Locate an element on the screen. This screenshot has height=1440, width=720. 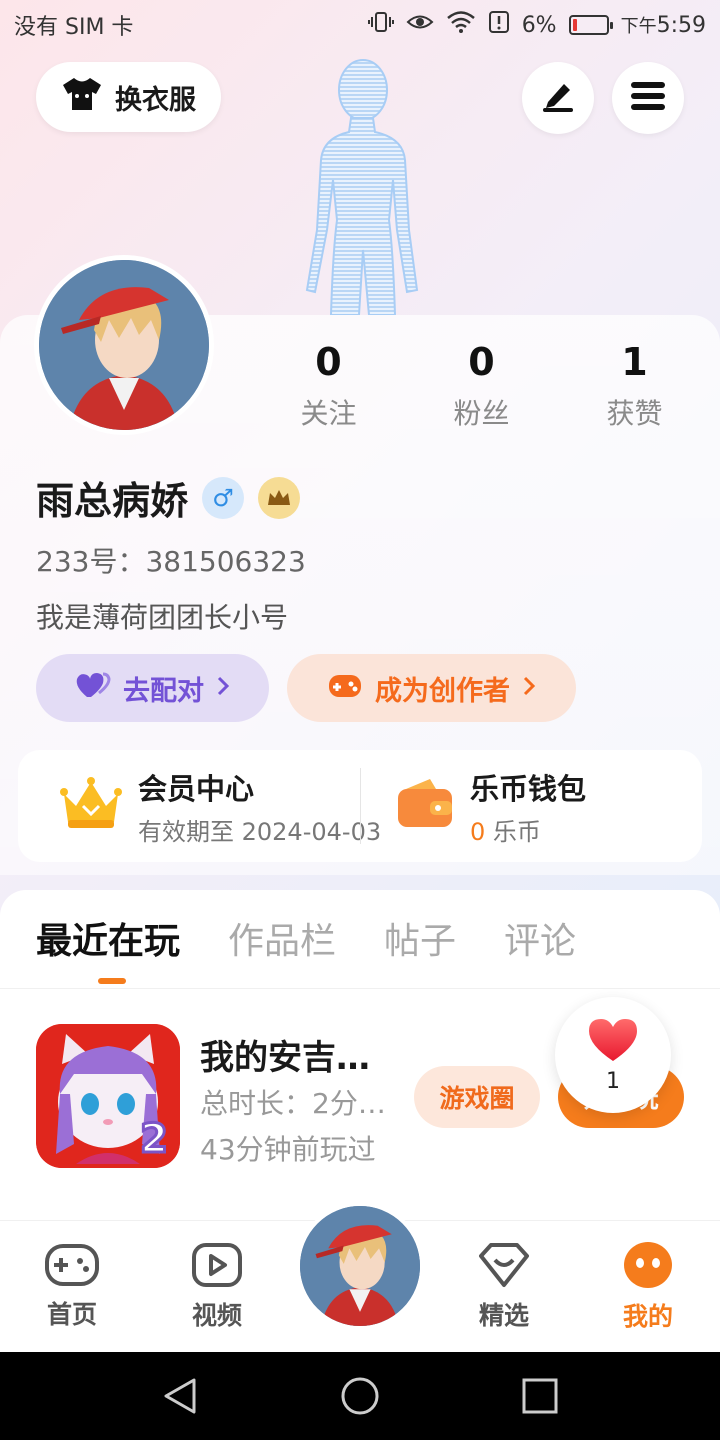
edit-button is located at coordinates (558, 98).